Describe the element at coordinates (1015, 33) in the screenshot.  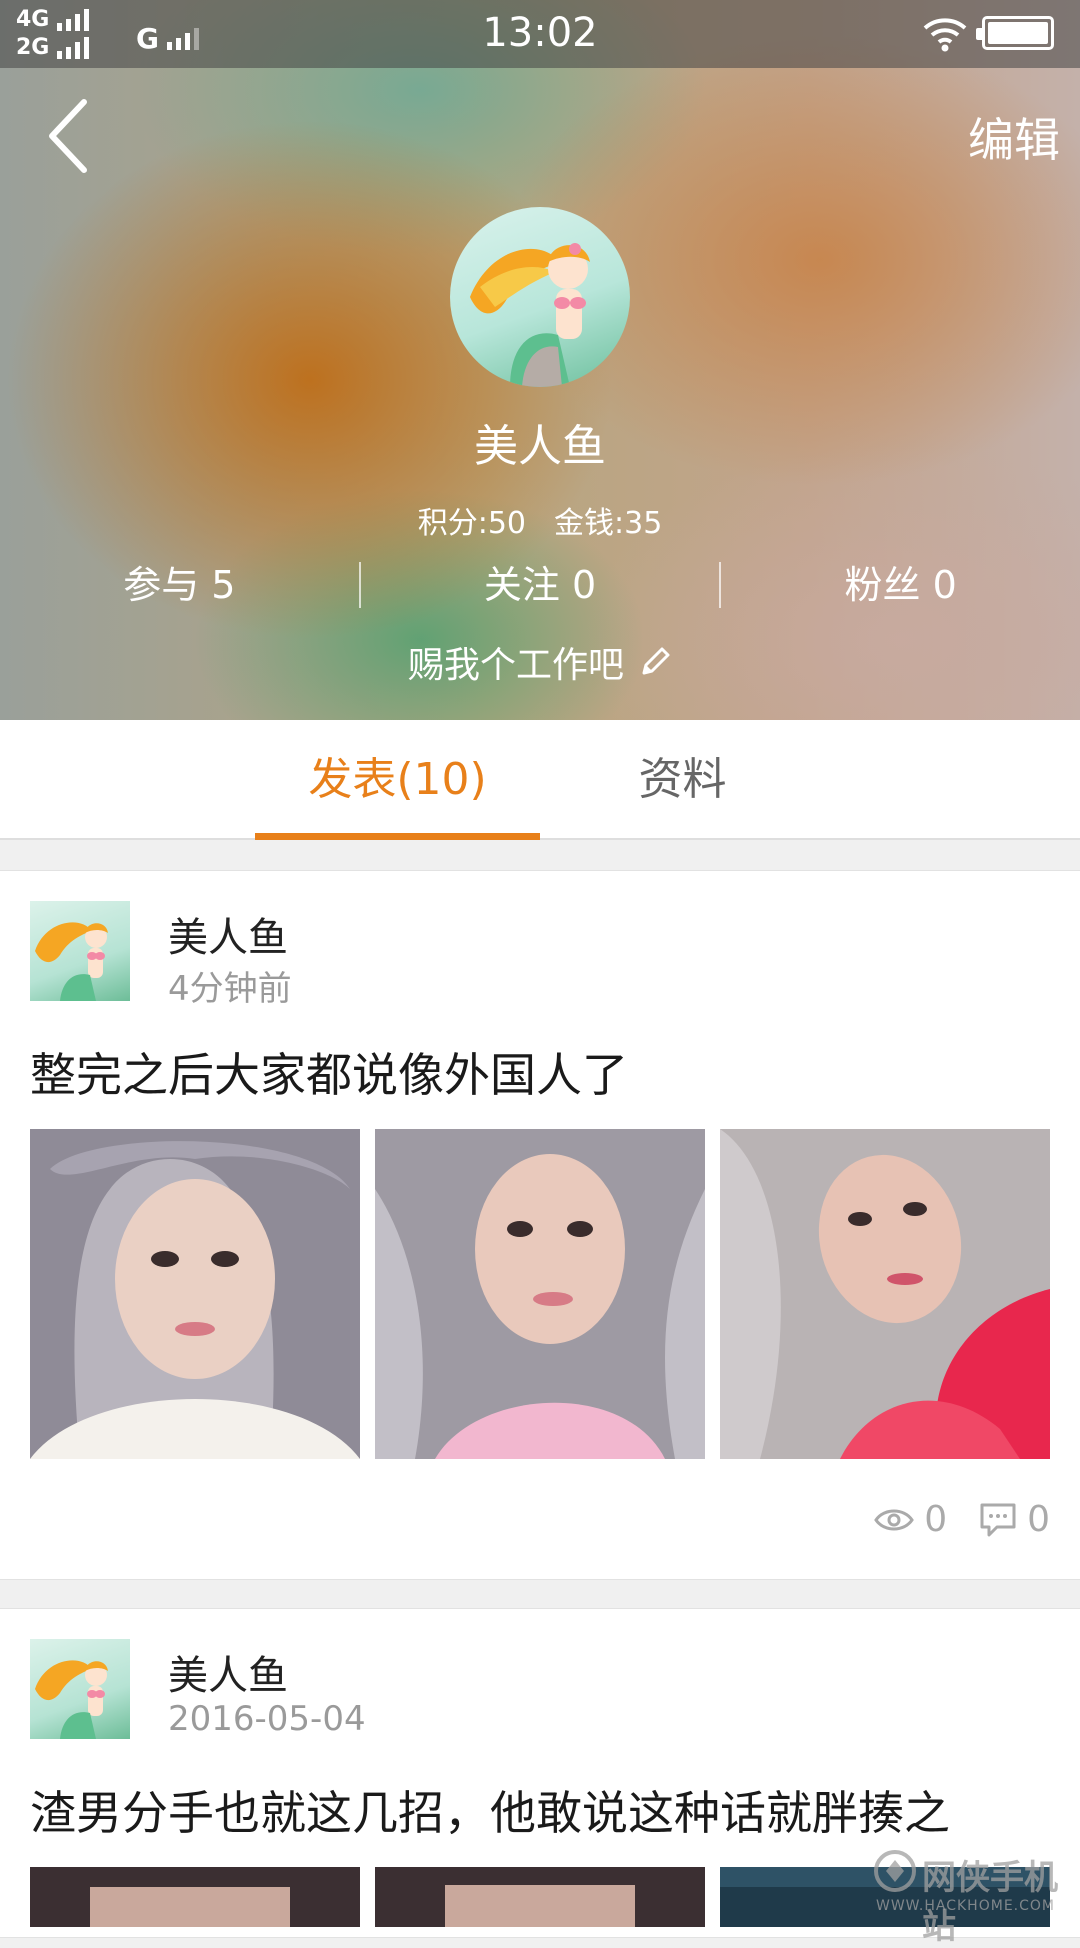
I see `battery-icon` at that location.